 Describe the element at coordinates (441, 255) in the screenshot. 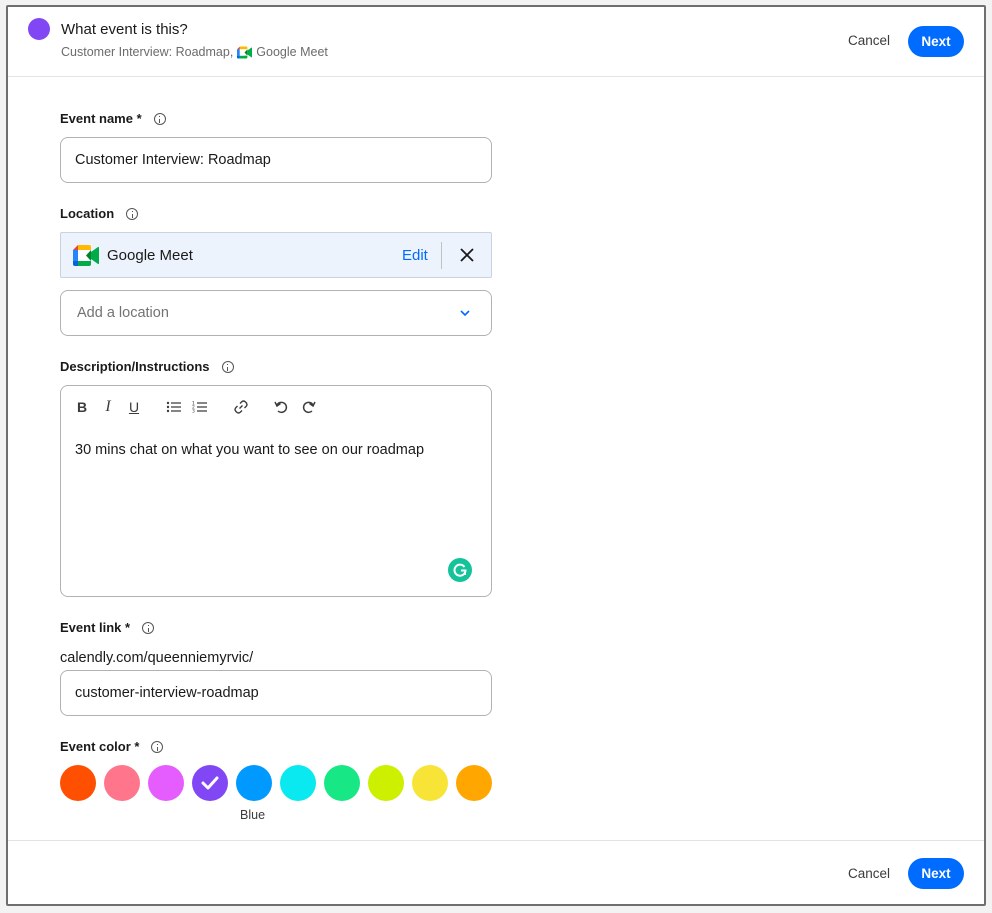

I see `divider` at that location.